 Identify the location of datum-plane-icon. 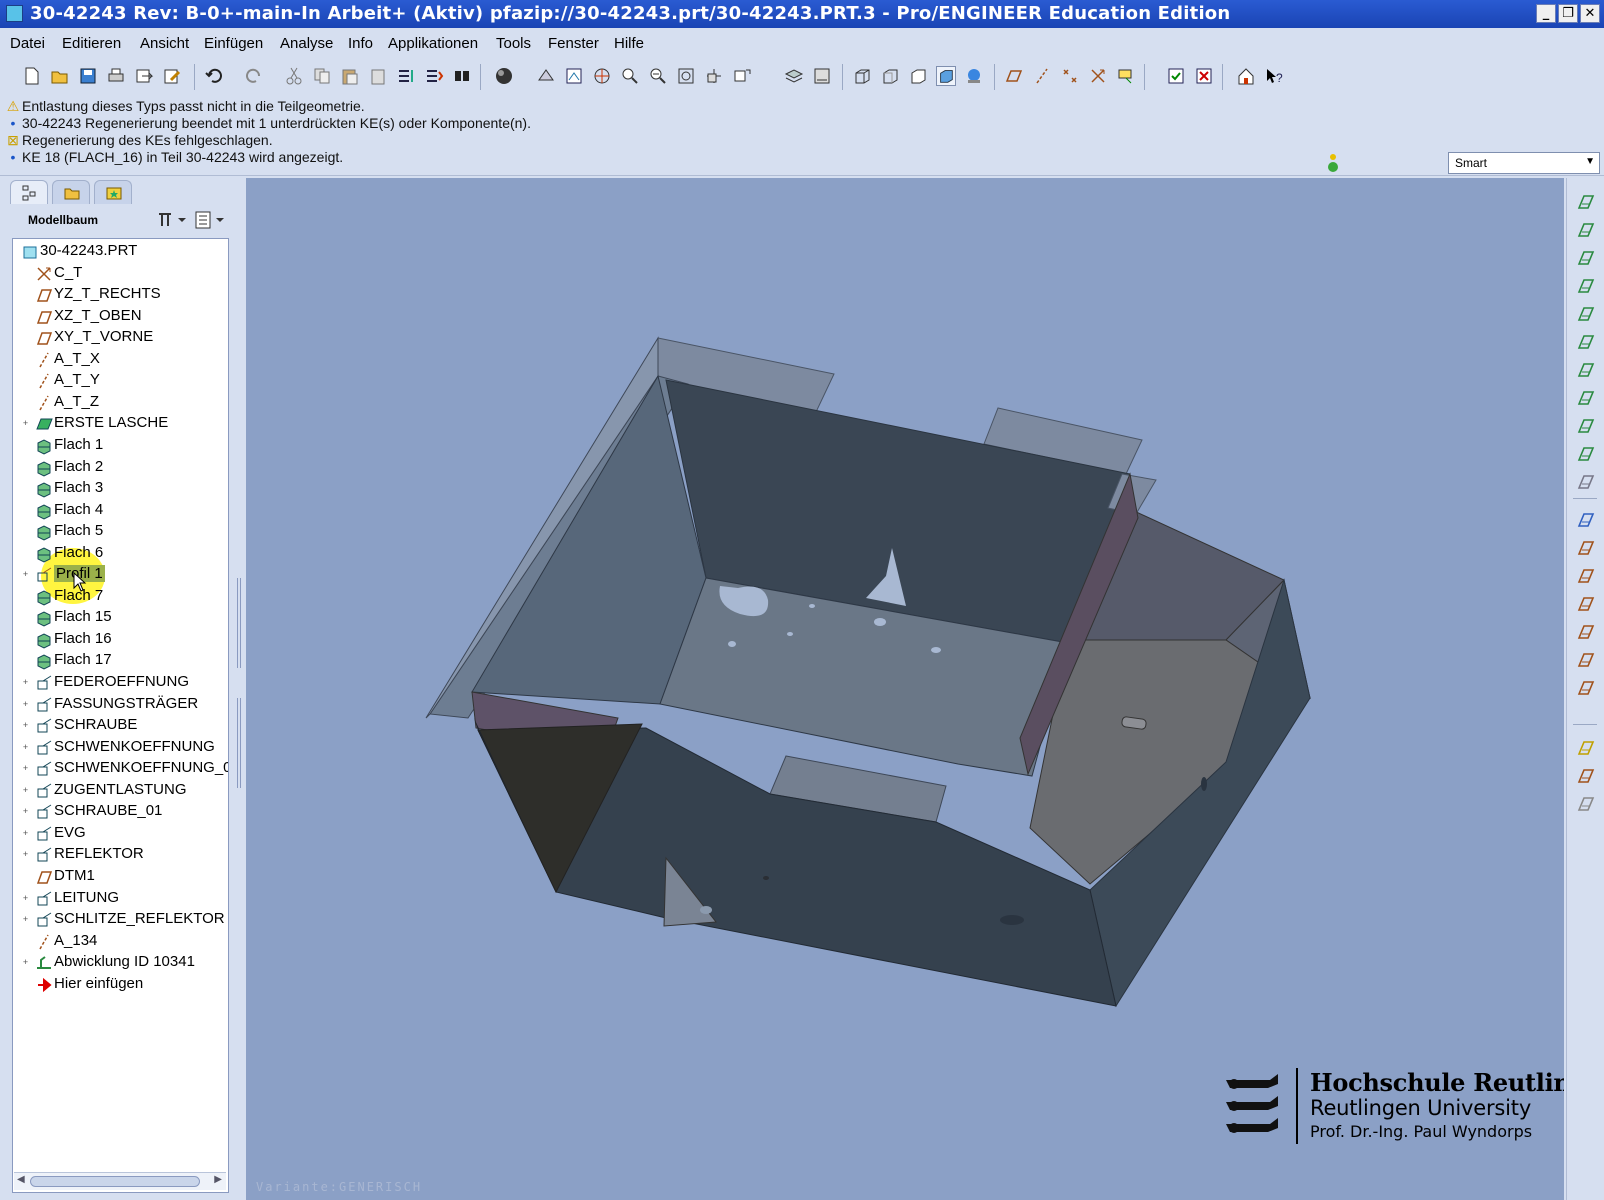
(1586, 520).